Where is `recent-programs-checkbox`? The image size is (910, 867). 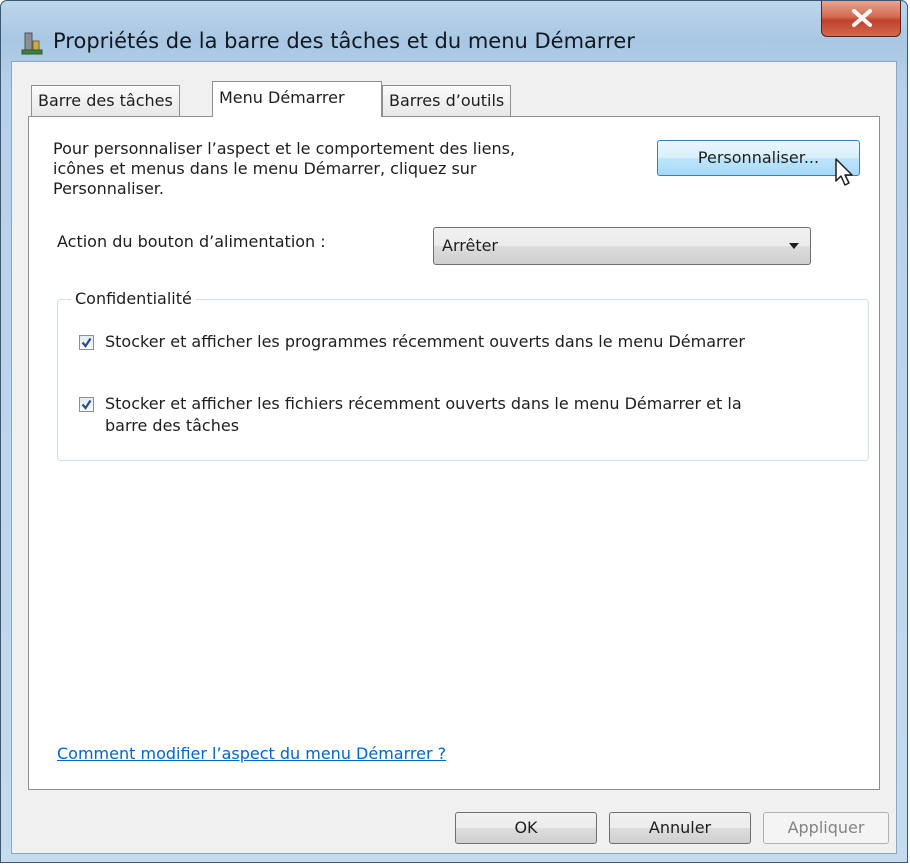
recent-programs-checkbox is located at coordinates (86, 342).